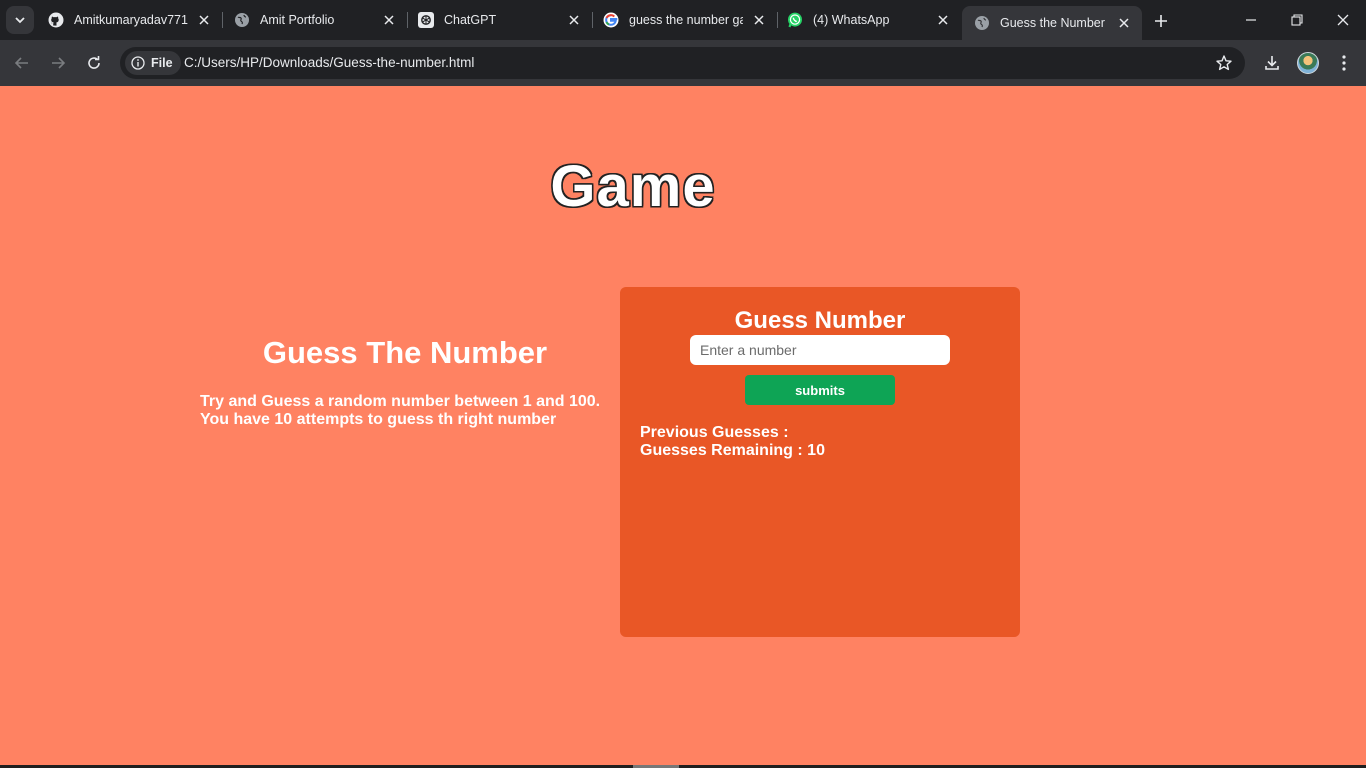  I want to click on intro-title: Guess The Number, so click(405, 352).